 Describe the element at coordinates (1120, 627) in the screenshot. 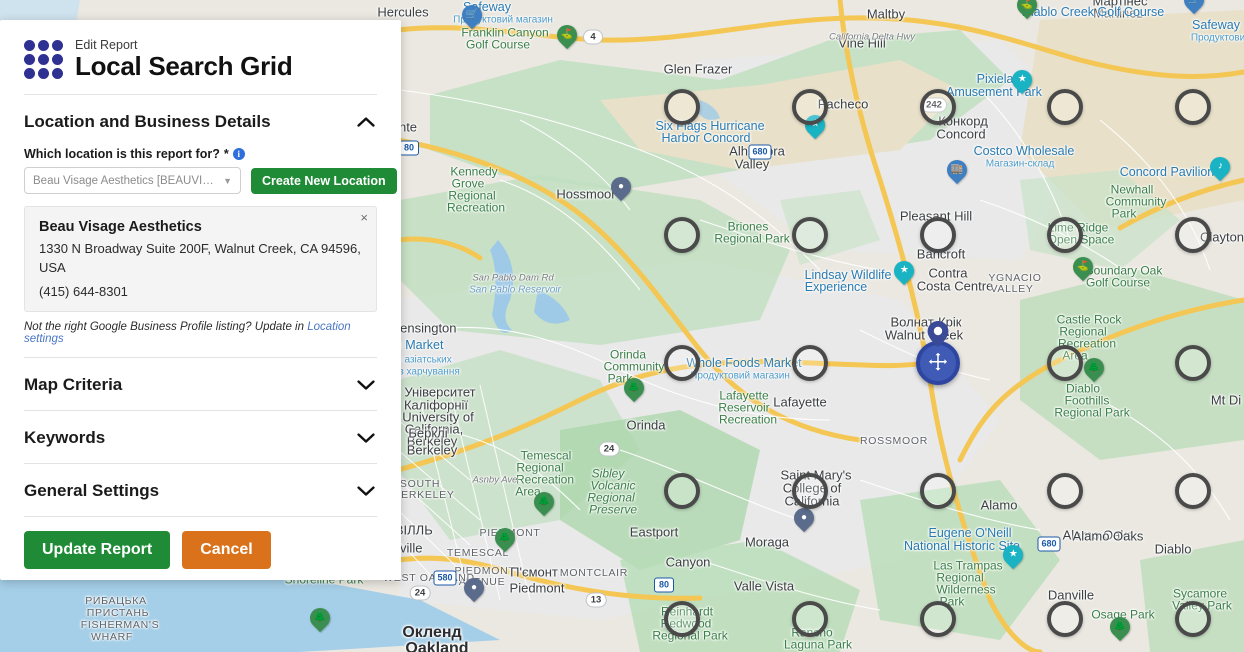

I see `osage-park-pin: 🌲` at that location.